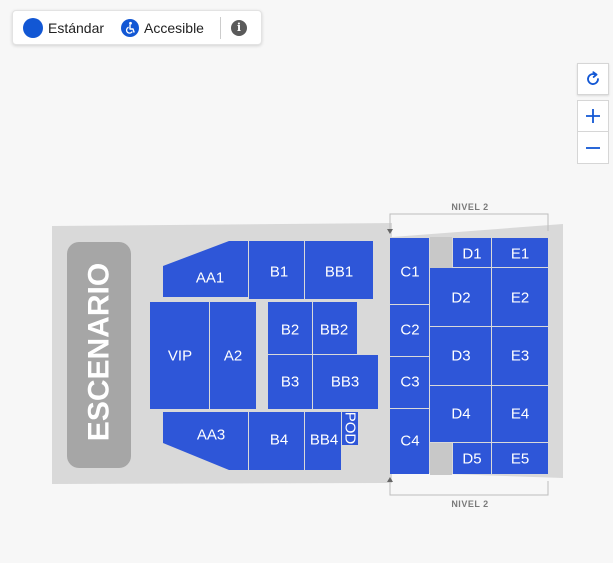 The width and height of the screenshot is (613, 563). I want to click on section-label-D5: D5, so click(471, 459).